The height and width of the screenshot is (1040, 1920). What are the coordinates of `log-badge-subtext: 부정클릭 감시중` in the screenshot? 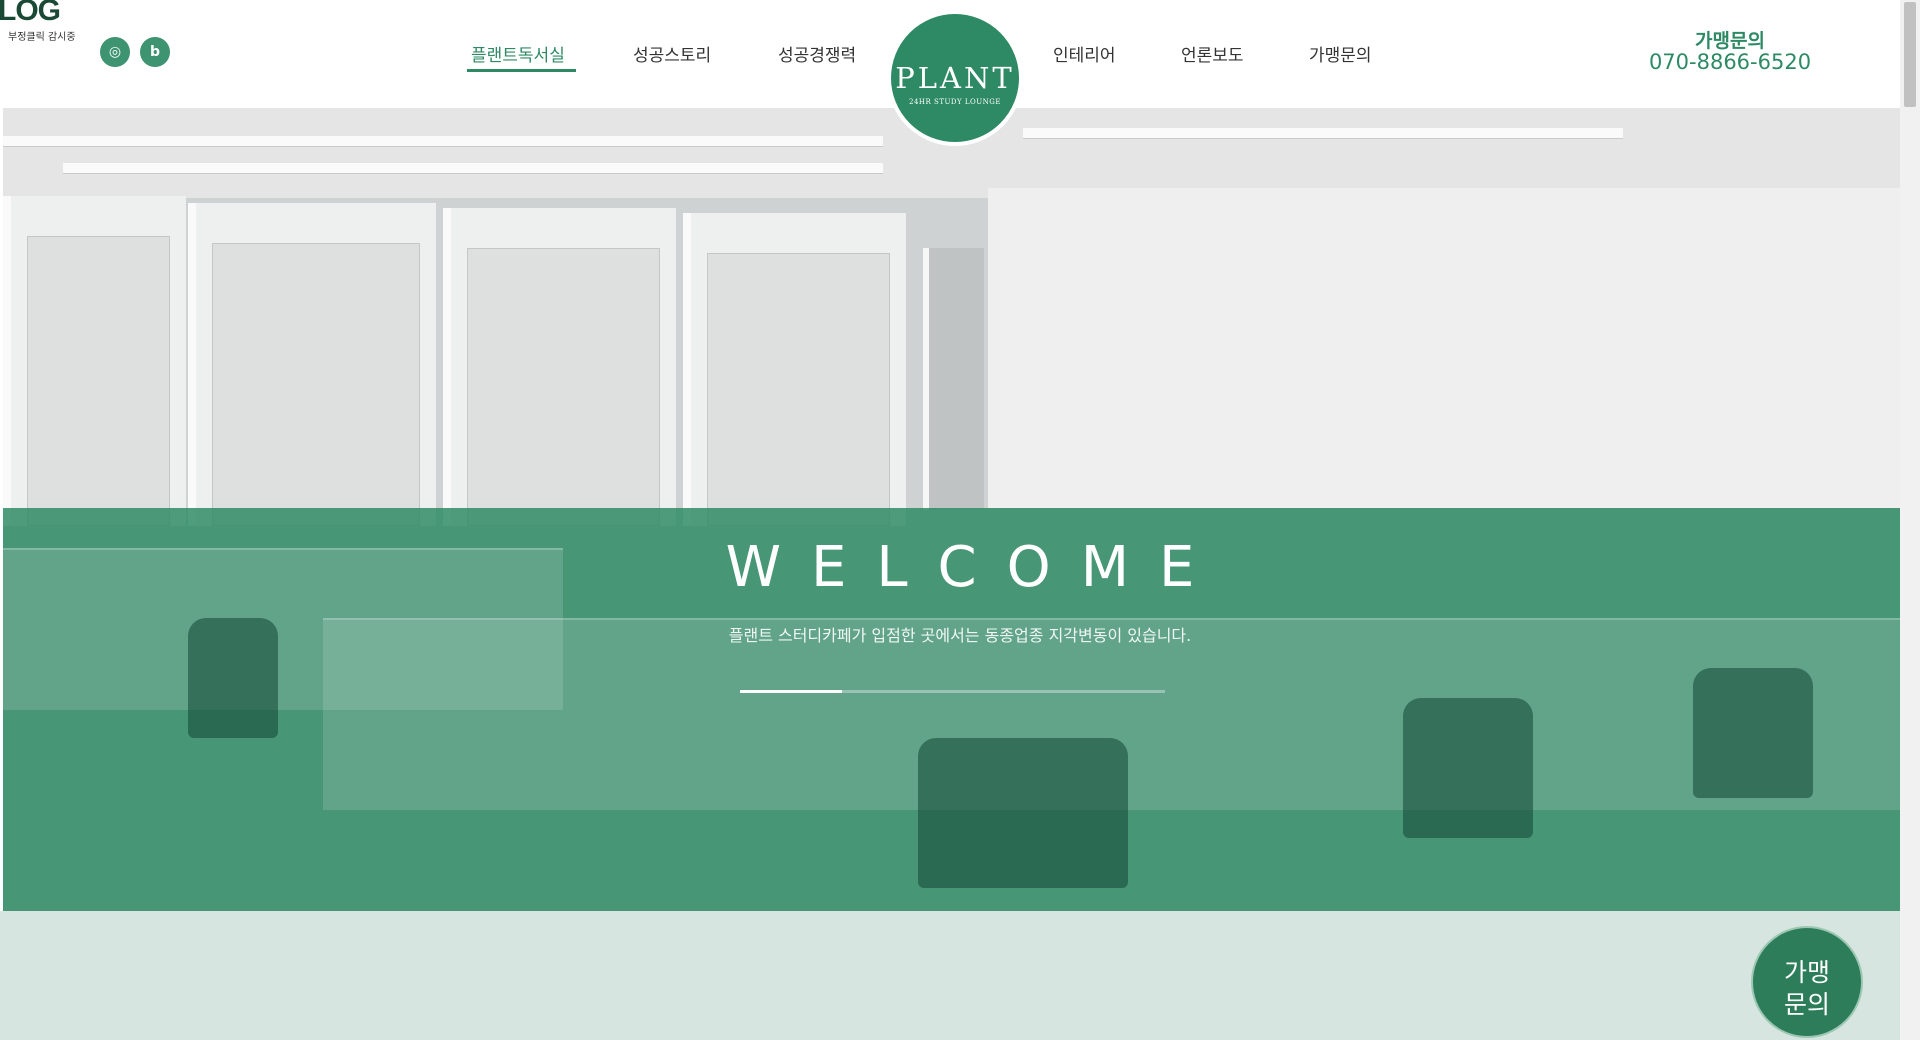 It's located at (42, 37).